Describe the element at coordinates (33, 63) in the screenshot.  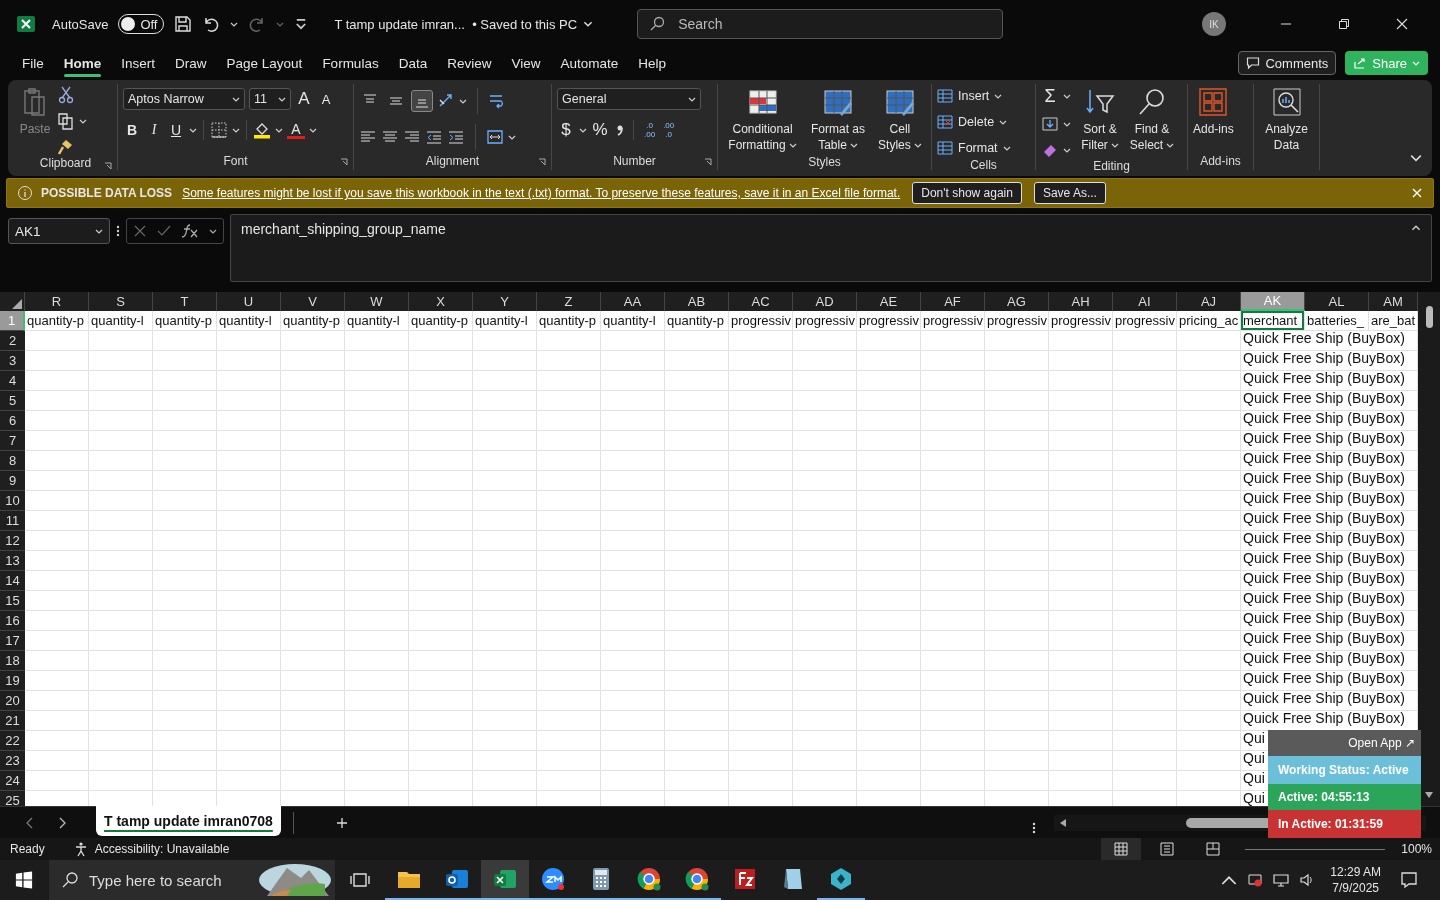
I see `menu-tab: File` at that location.